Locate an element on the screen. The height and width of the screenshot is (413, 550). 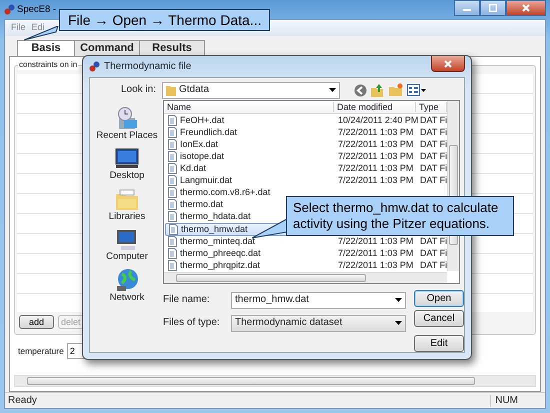
file-name: IonEx.dat is located at coordinates (199, 144).